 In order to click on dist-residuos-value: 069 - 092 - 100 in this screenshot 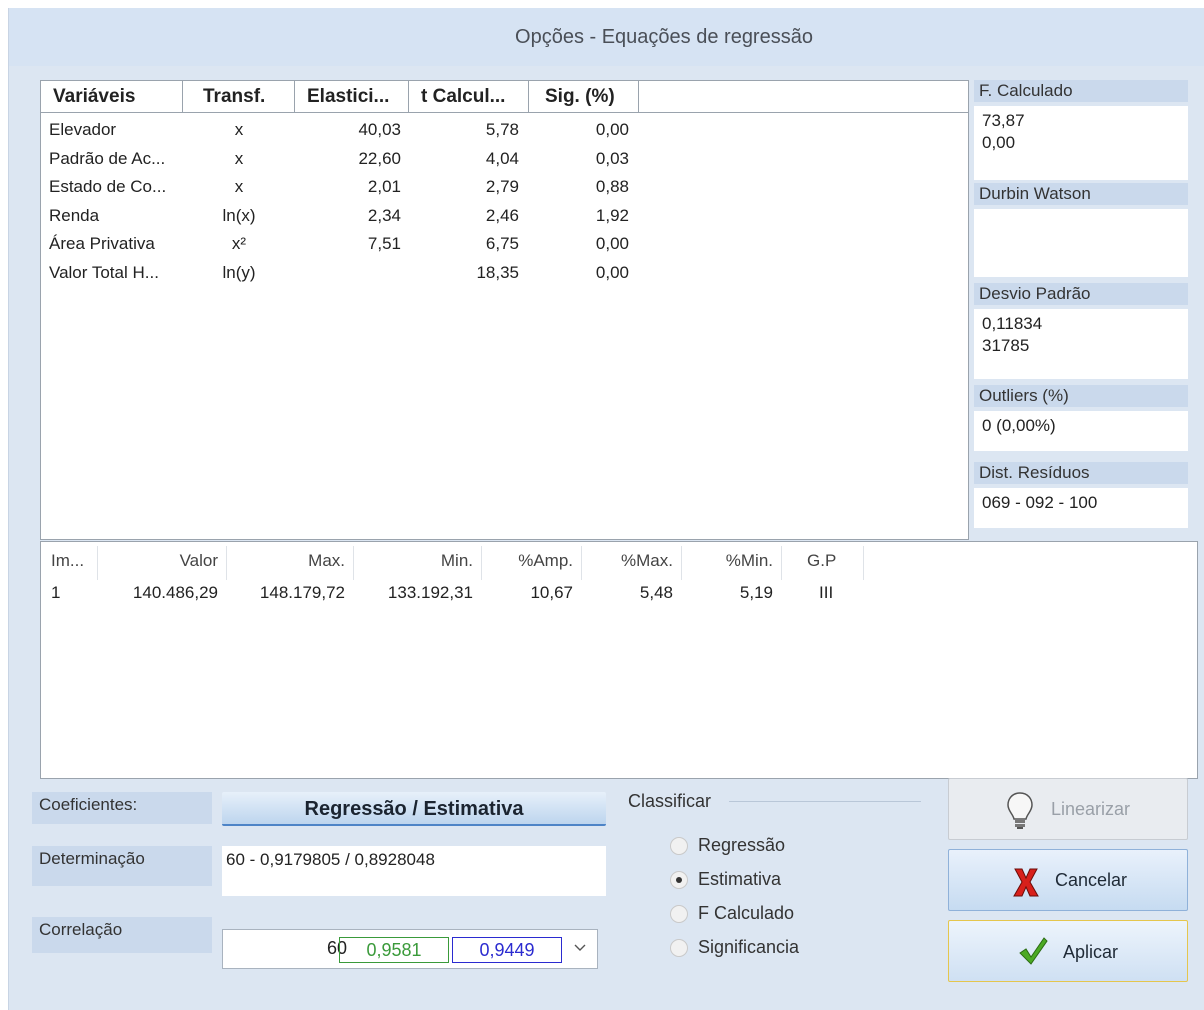, I will do `click(1081, 508)`.